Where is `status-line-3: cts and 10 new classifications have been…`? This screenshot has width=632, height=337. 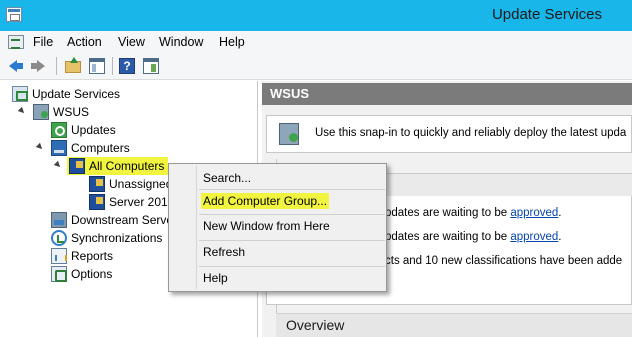
status-line-3: cts and 10 new classifications have been… is located at coordinates (504, 261).